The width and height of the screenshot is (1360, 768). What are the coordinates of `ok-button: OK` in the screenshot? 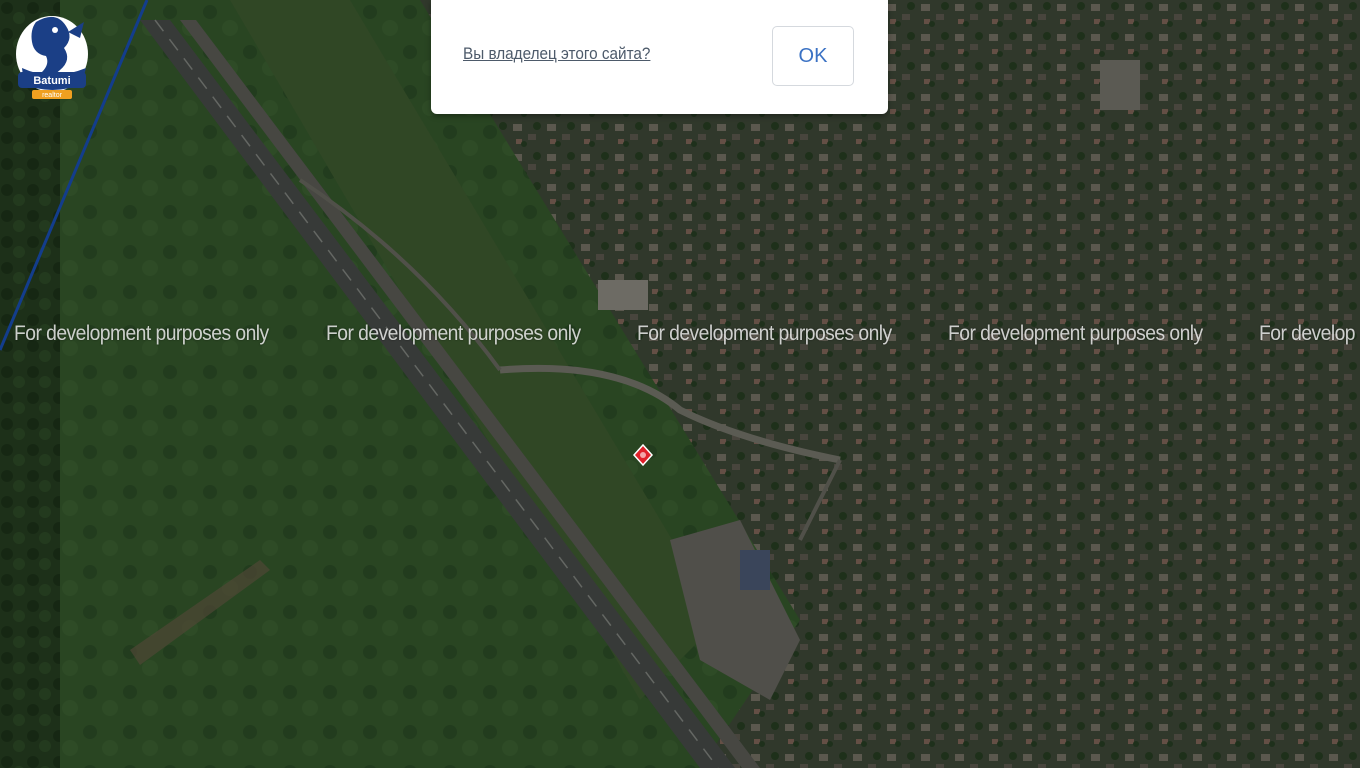 It's located at (813, 56).